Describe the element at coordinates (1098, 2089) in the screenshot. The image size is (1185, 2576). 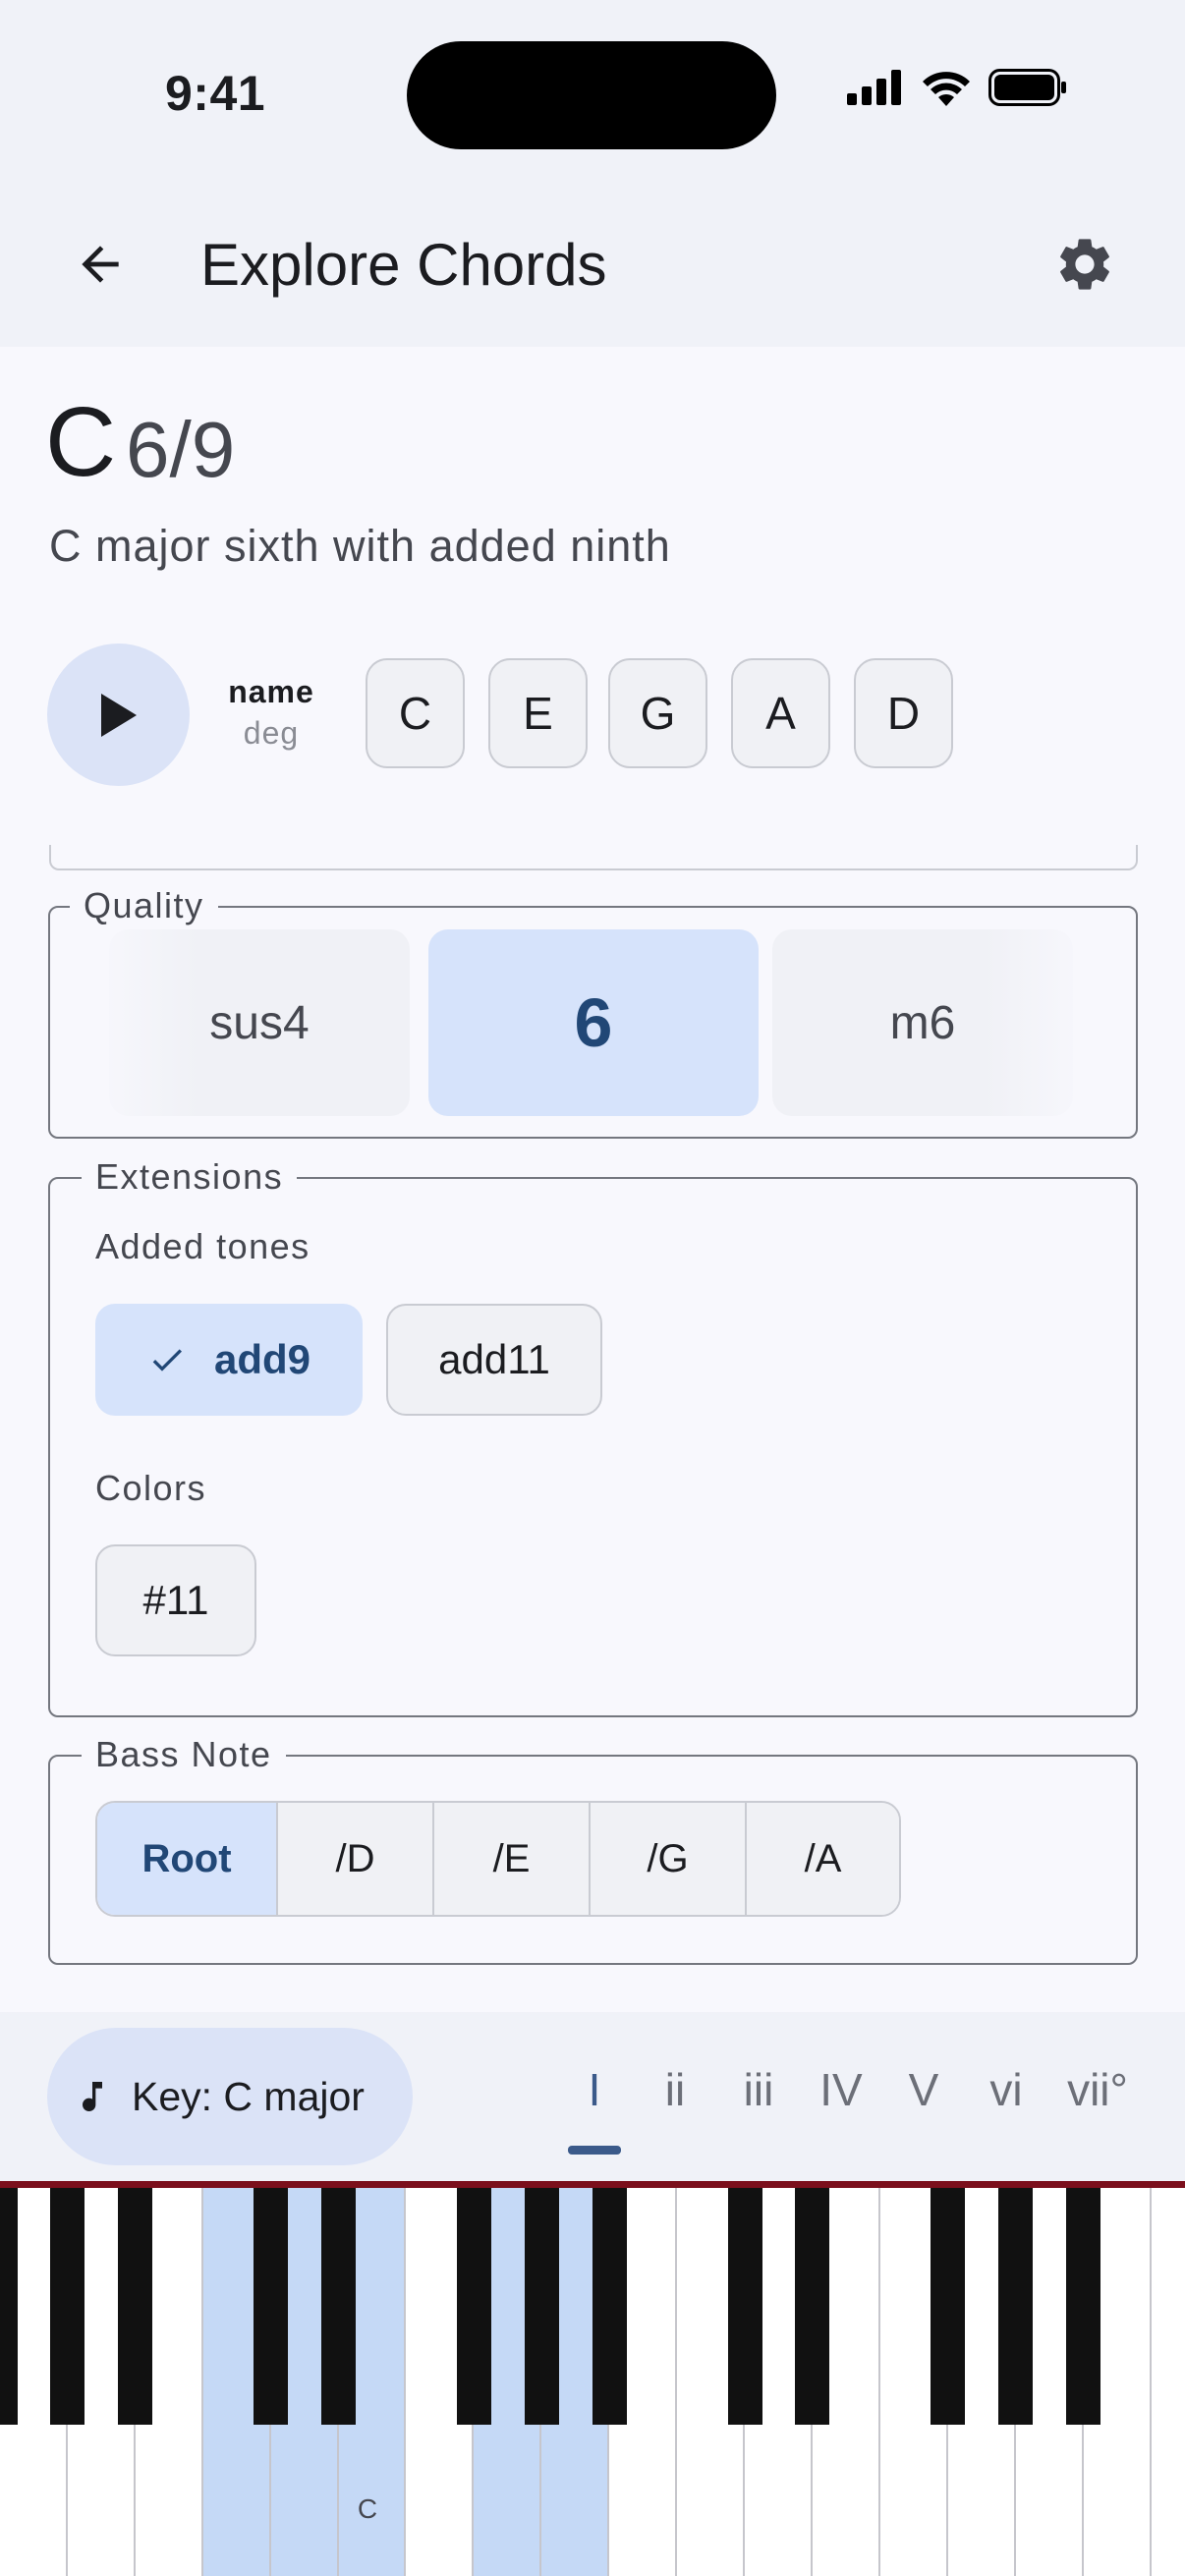
I see `degree-tab-vii-dim: vii°` at that location.